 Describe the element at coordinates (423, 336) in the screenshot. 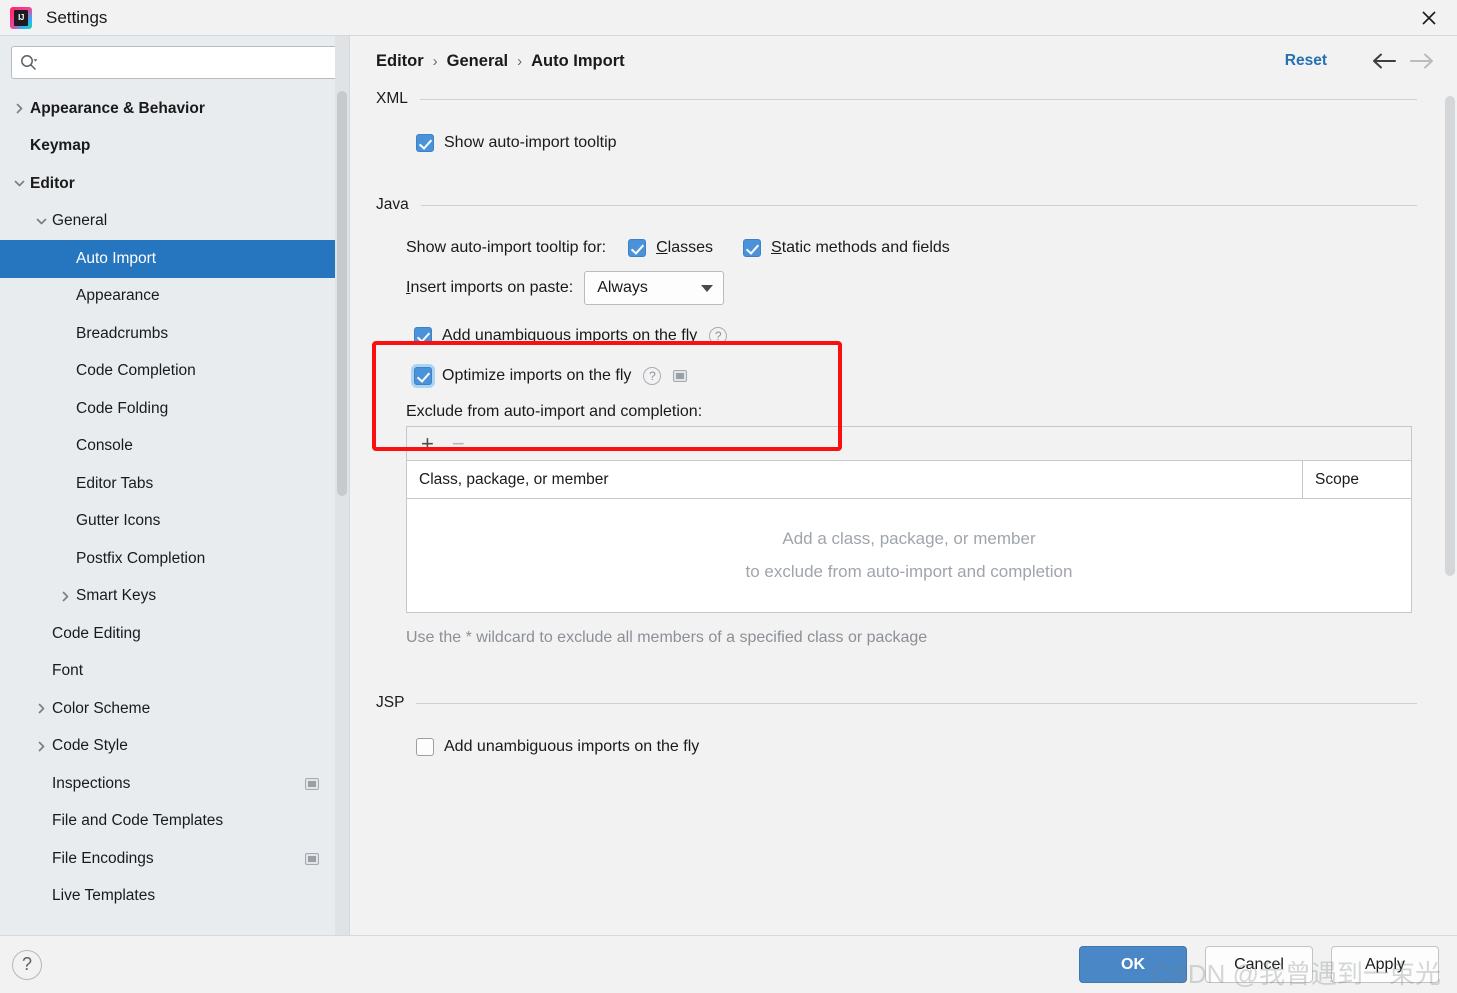

I see `java-add-unambiguous-checkbox` at that location.